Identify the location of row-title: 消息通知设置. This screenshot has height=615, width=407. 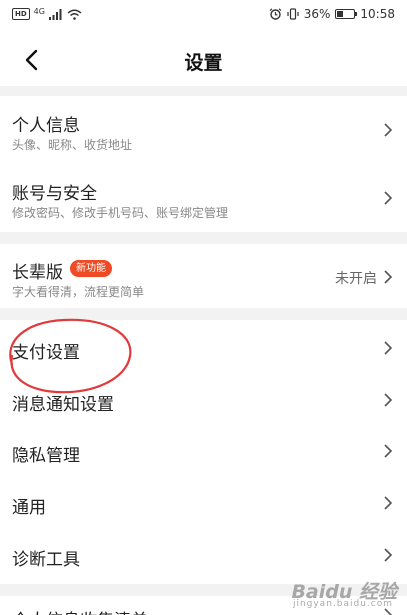
(63, 405).